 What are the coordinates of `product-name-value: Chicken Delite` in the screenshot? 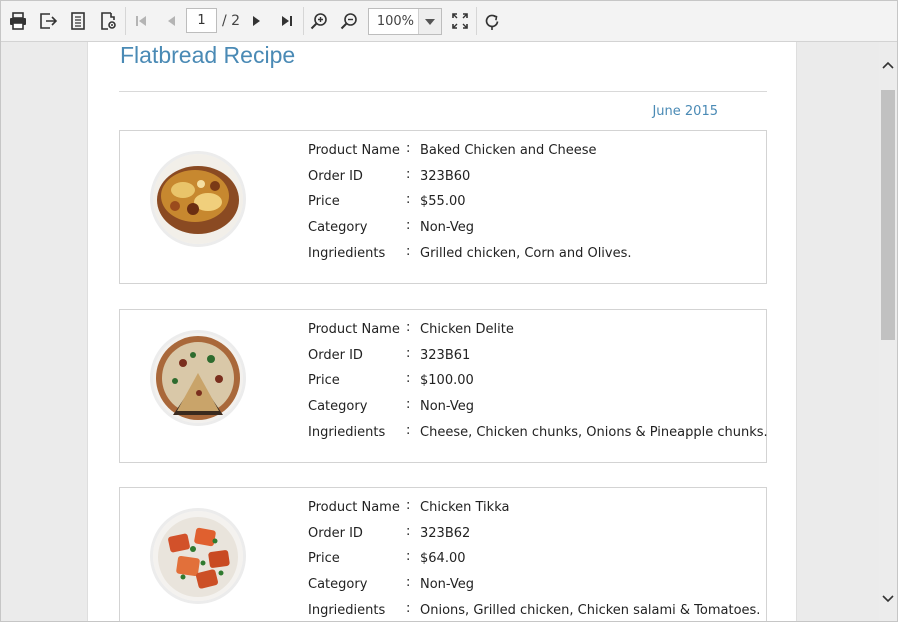 It's located at (467, 329).